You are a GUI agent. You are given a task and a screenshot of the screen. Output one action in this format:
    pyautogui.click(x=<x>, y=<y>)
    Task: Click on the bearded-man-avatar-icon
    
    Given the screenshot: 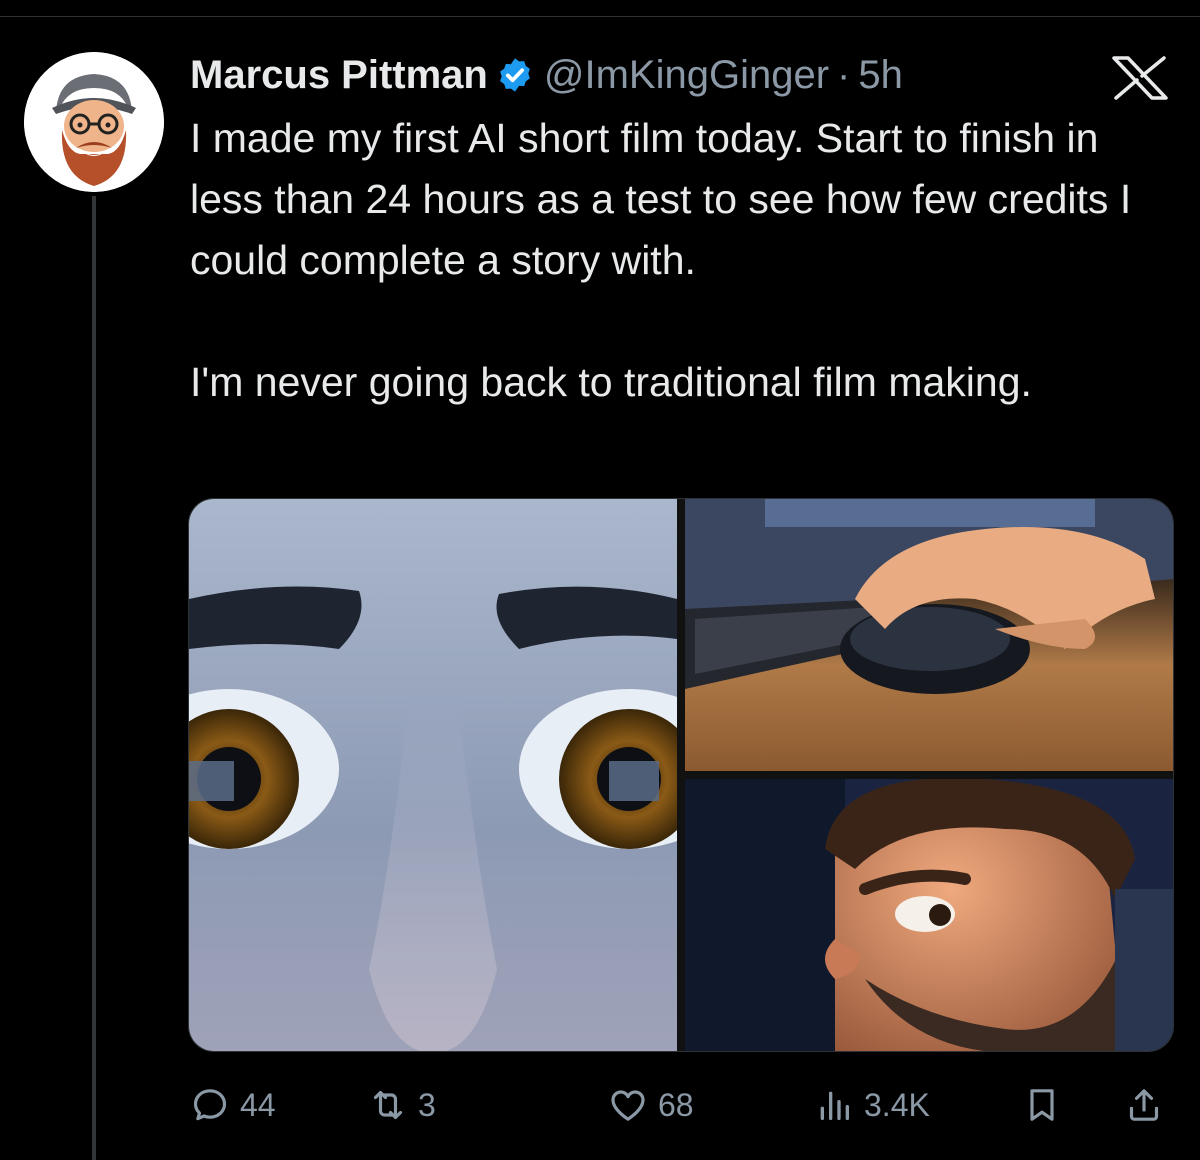 What is the action you would take?
    pyautogui.click(x=94, y=122)
    